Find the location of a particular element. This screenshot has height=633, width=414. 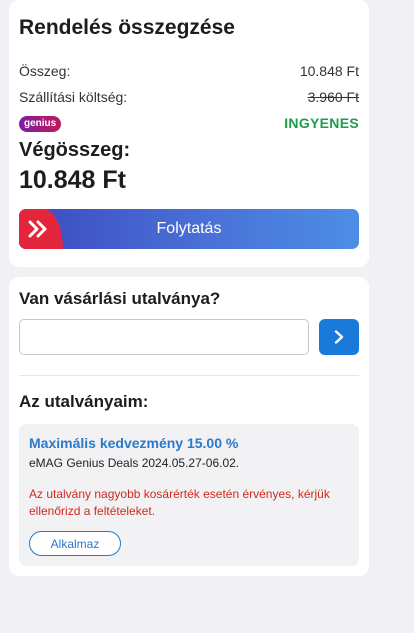

subtotal-value: 10.848 Ft is located at coordinates (329, 71).